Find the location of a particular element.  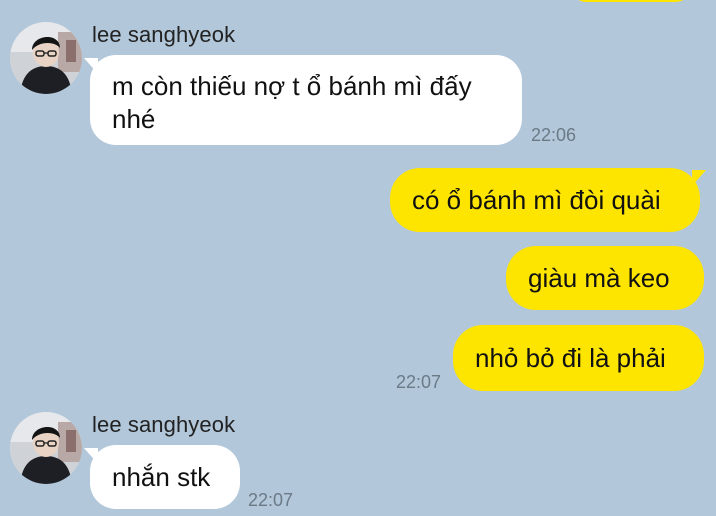

incoming-message-bubble: nhắn stk is located at coordinates (165, 477).